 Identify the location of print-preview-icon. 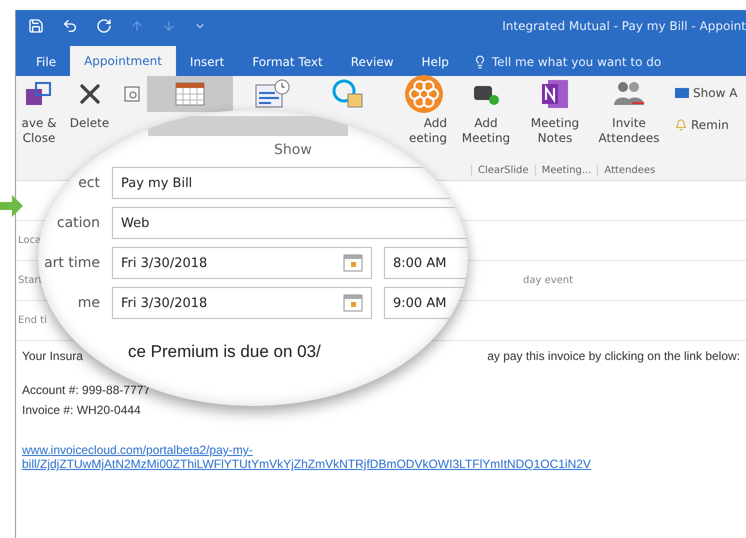
(132, 94).